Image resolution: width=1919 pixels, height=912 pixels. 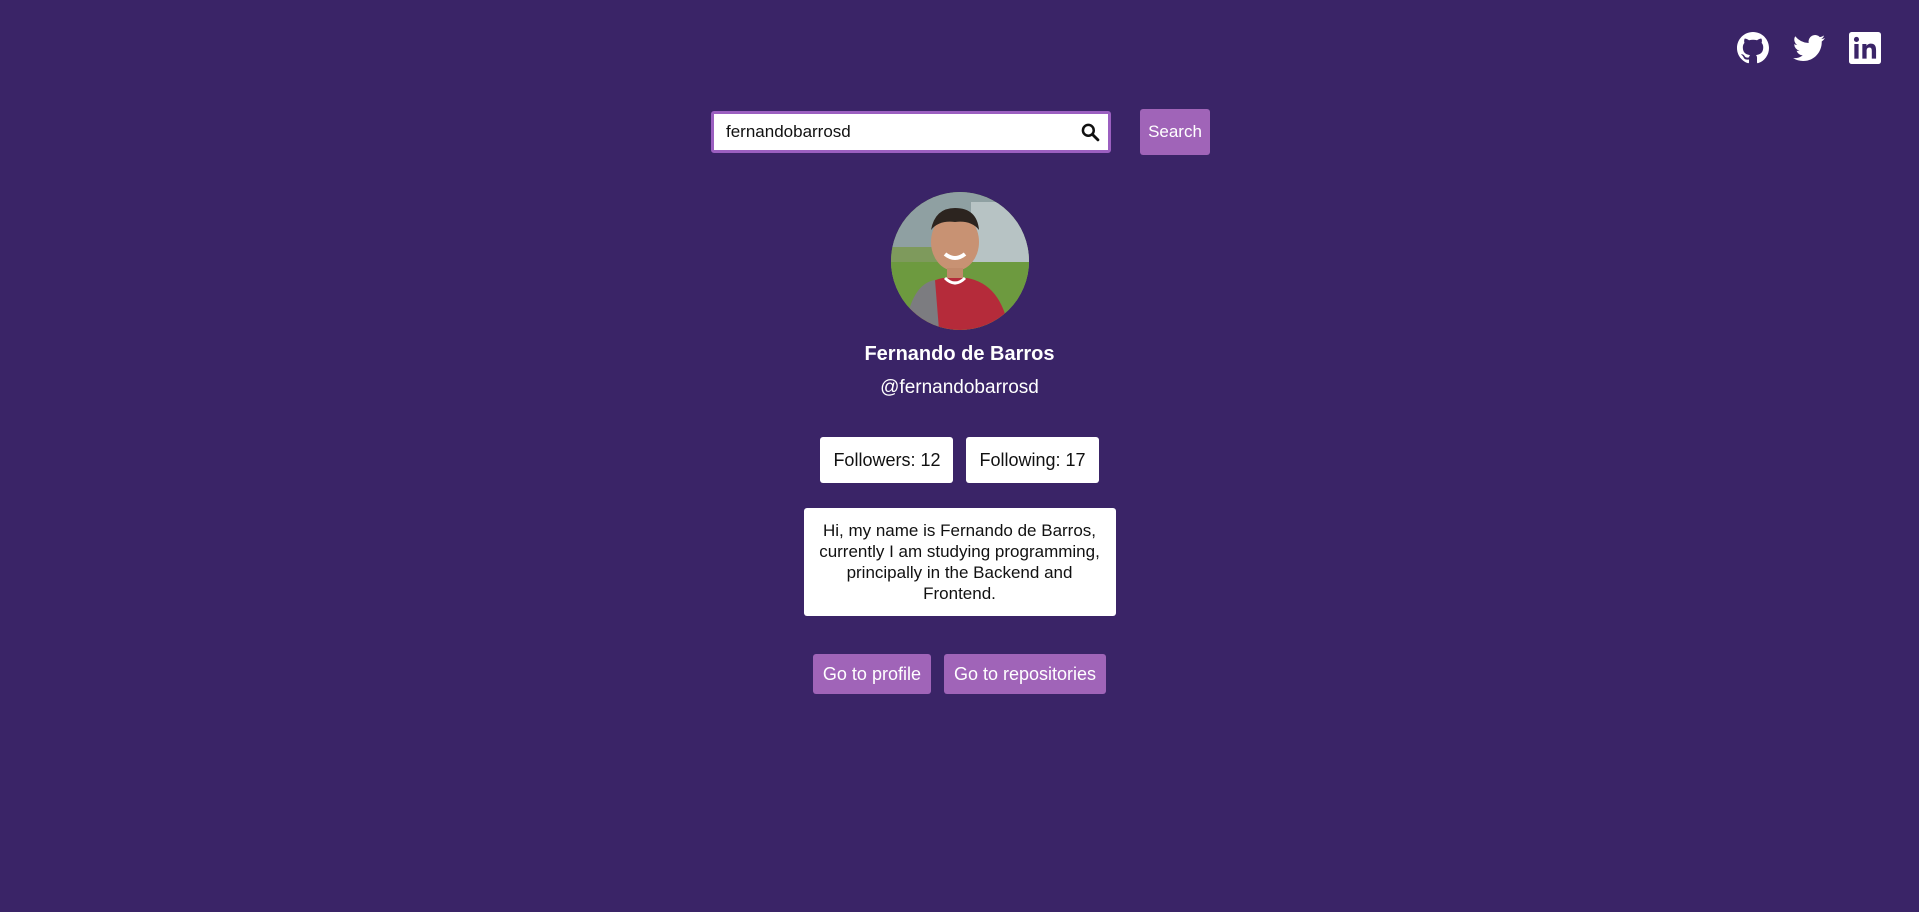 I want to click on followers-count: Followers: 12, so click(x=887, y=460).